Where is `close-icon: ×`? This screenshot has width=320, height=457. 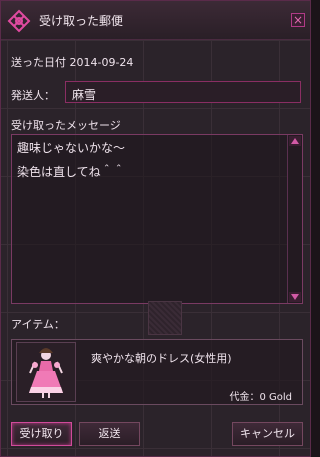
close-icon: × is located at coordinates (298, 20).